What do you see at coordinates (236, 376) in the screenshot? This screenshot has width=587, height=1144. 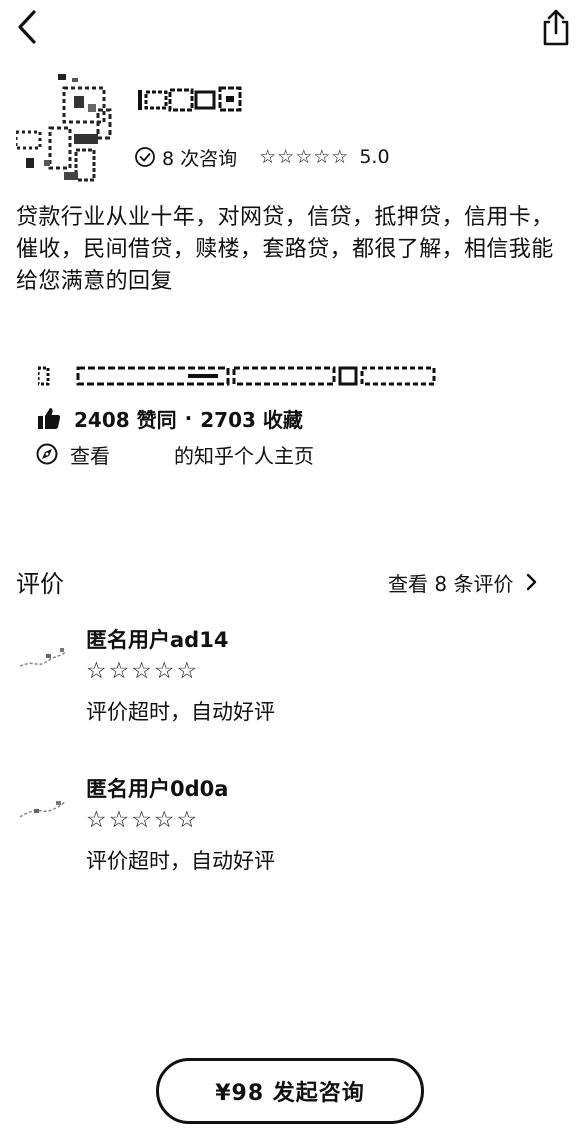 I see `credential-redacted` at bounding box center [236, 376].